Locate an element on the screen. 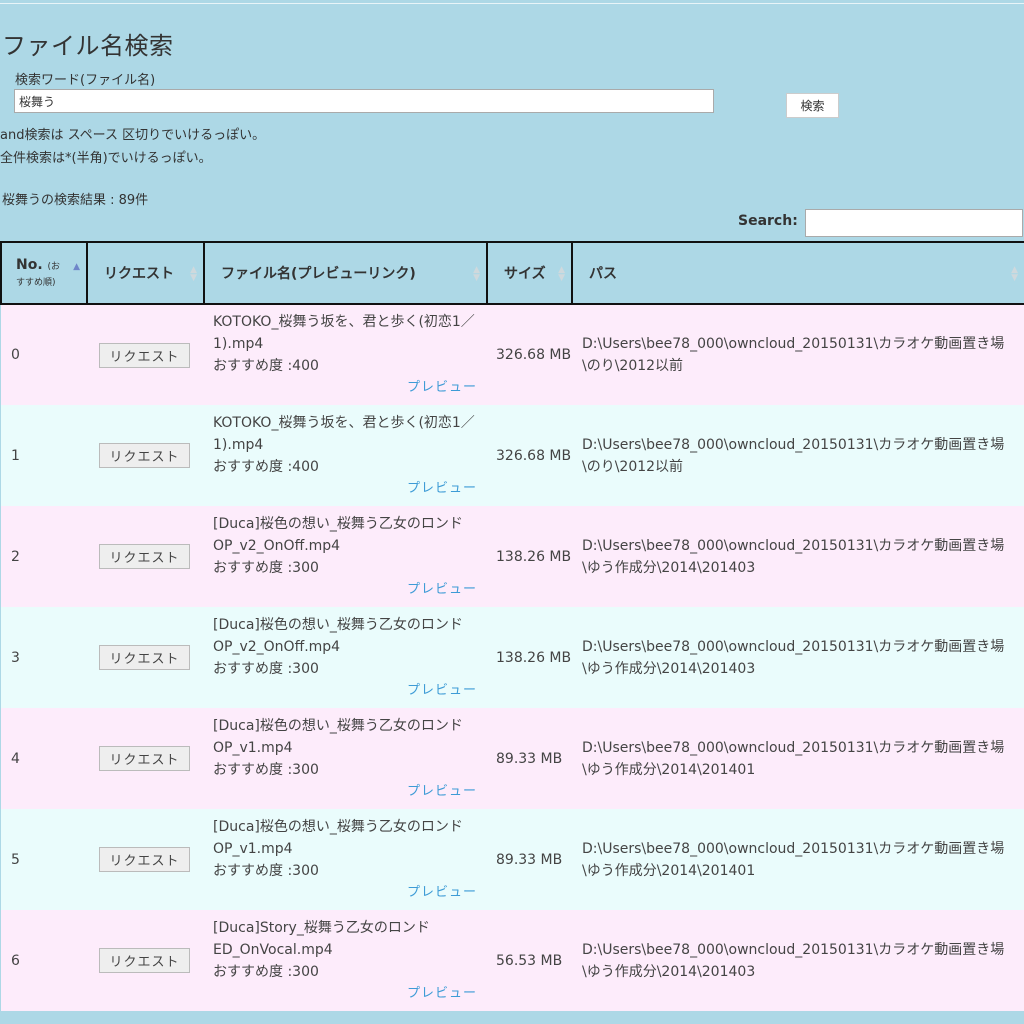  row-number: 6 is located at coordinates (44, 960).